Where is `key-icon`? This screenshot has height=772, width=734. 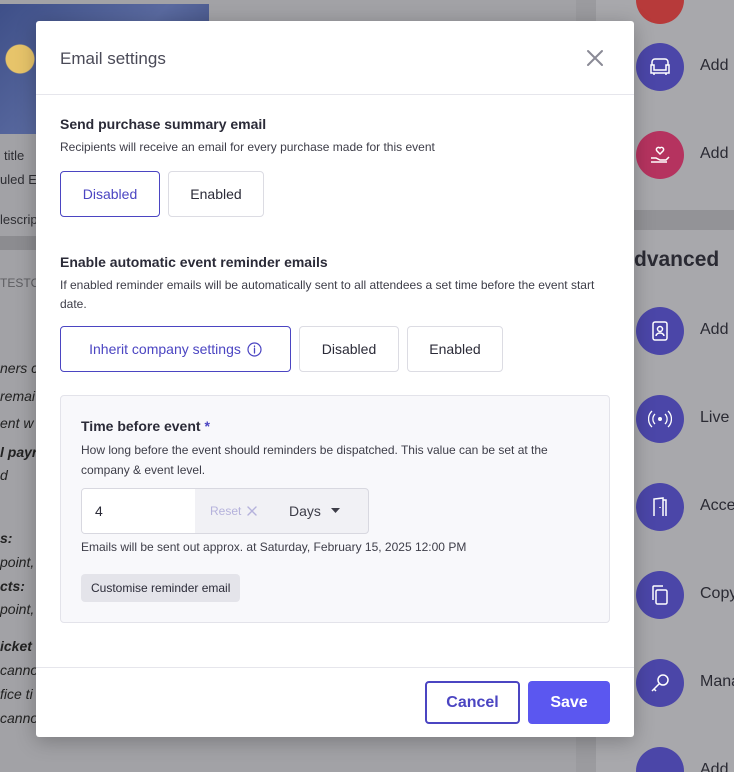 key-icon is located at coordinates (660, 683).